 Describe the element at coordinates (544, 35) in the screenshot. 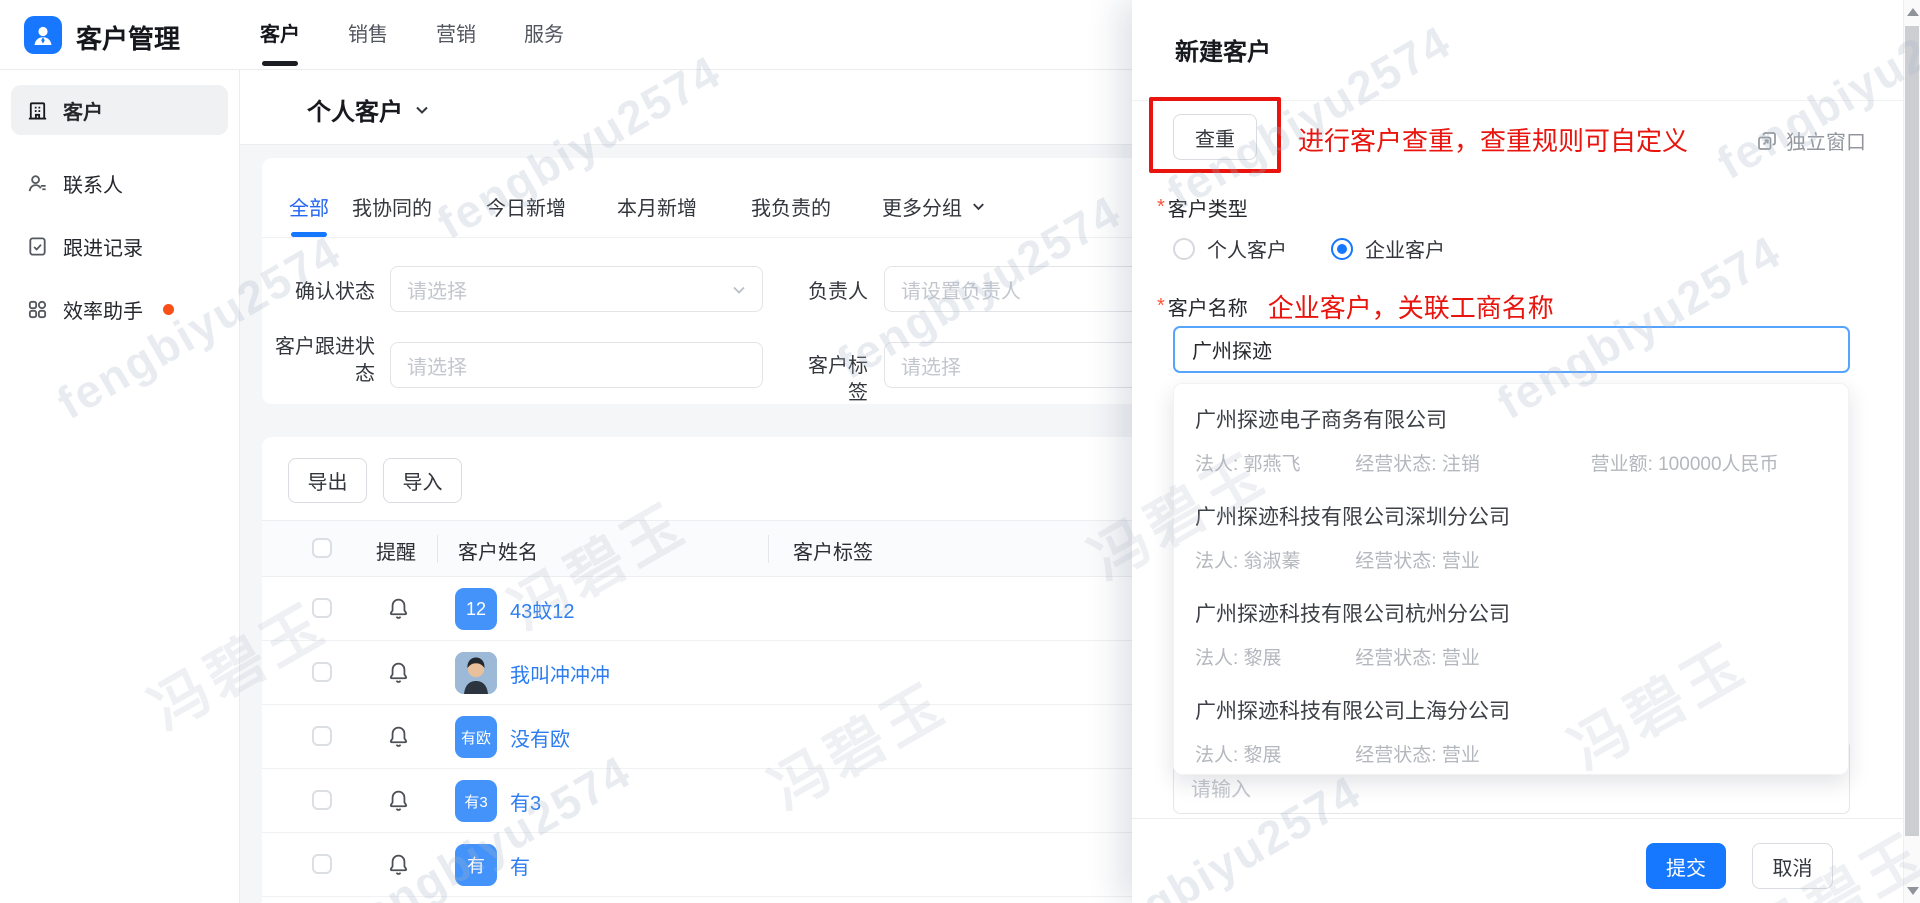

I see `nav-service: 服务` at that location.